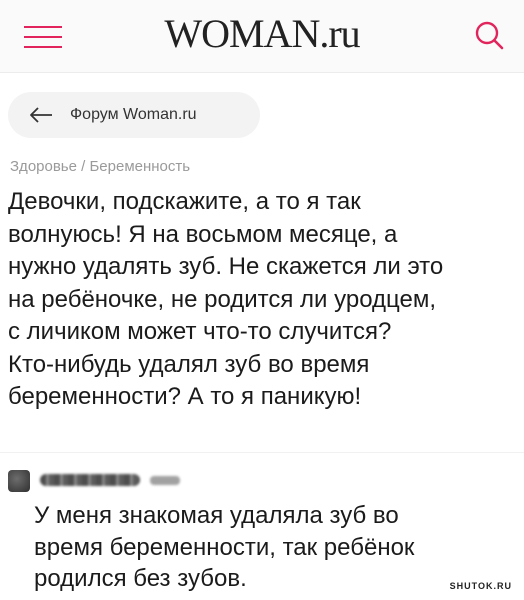 This screenshot has width=524, height=600. I want to click on post-line: Девочки, подскажите, а то я так, so click(184, 201).